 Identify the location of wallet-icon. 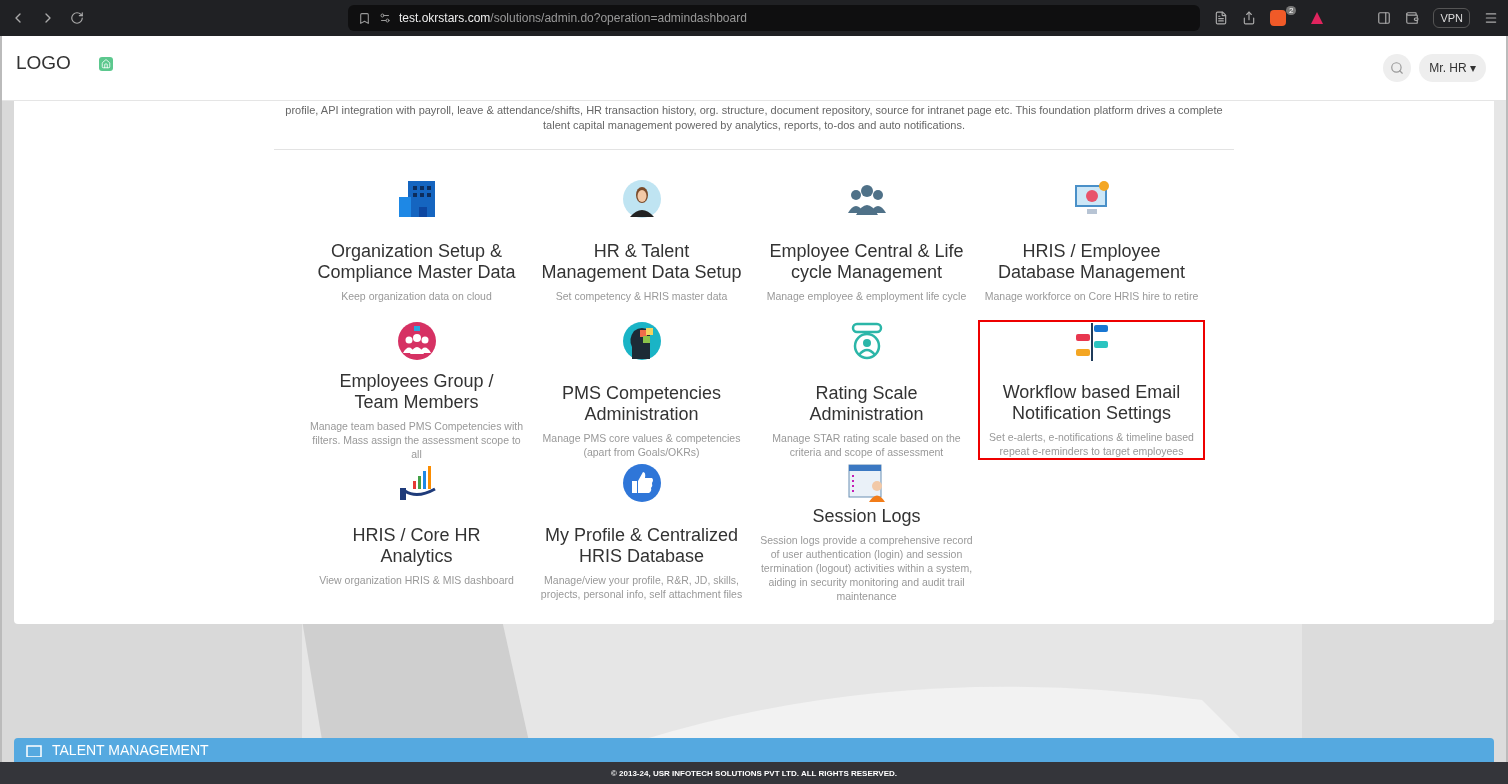
(1412, 18).